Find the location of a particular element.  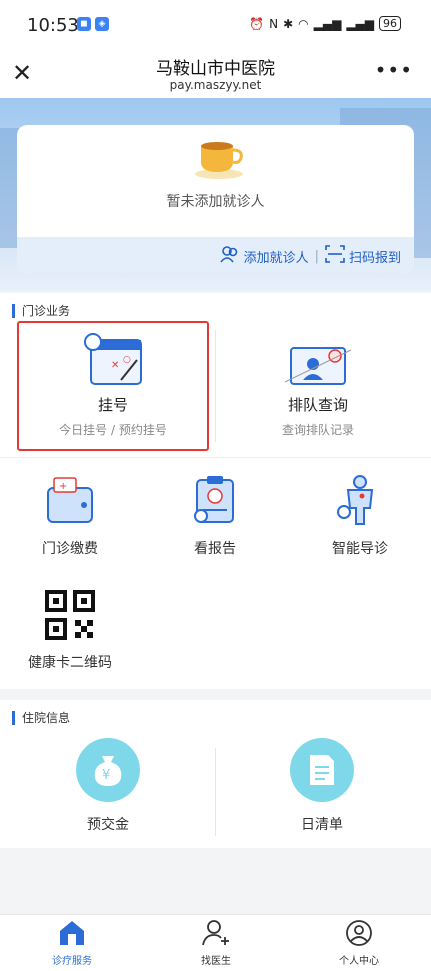

patient-actions: 添加就诊人 | 扫码报到 is located at coordinates (310, 256).